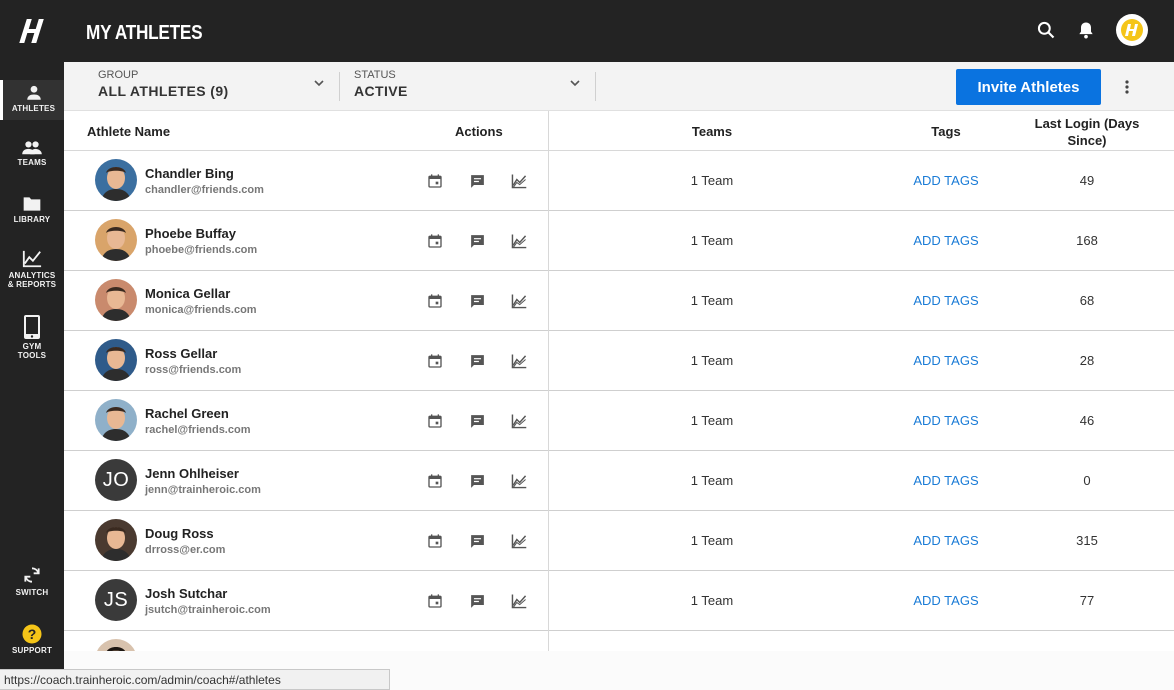  I want to click on sidebar-item-label: ATHLETES, so click(33, 108).